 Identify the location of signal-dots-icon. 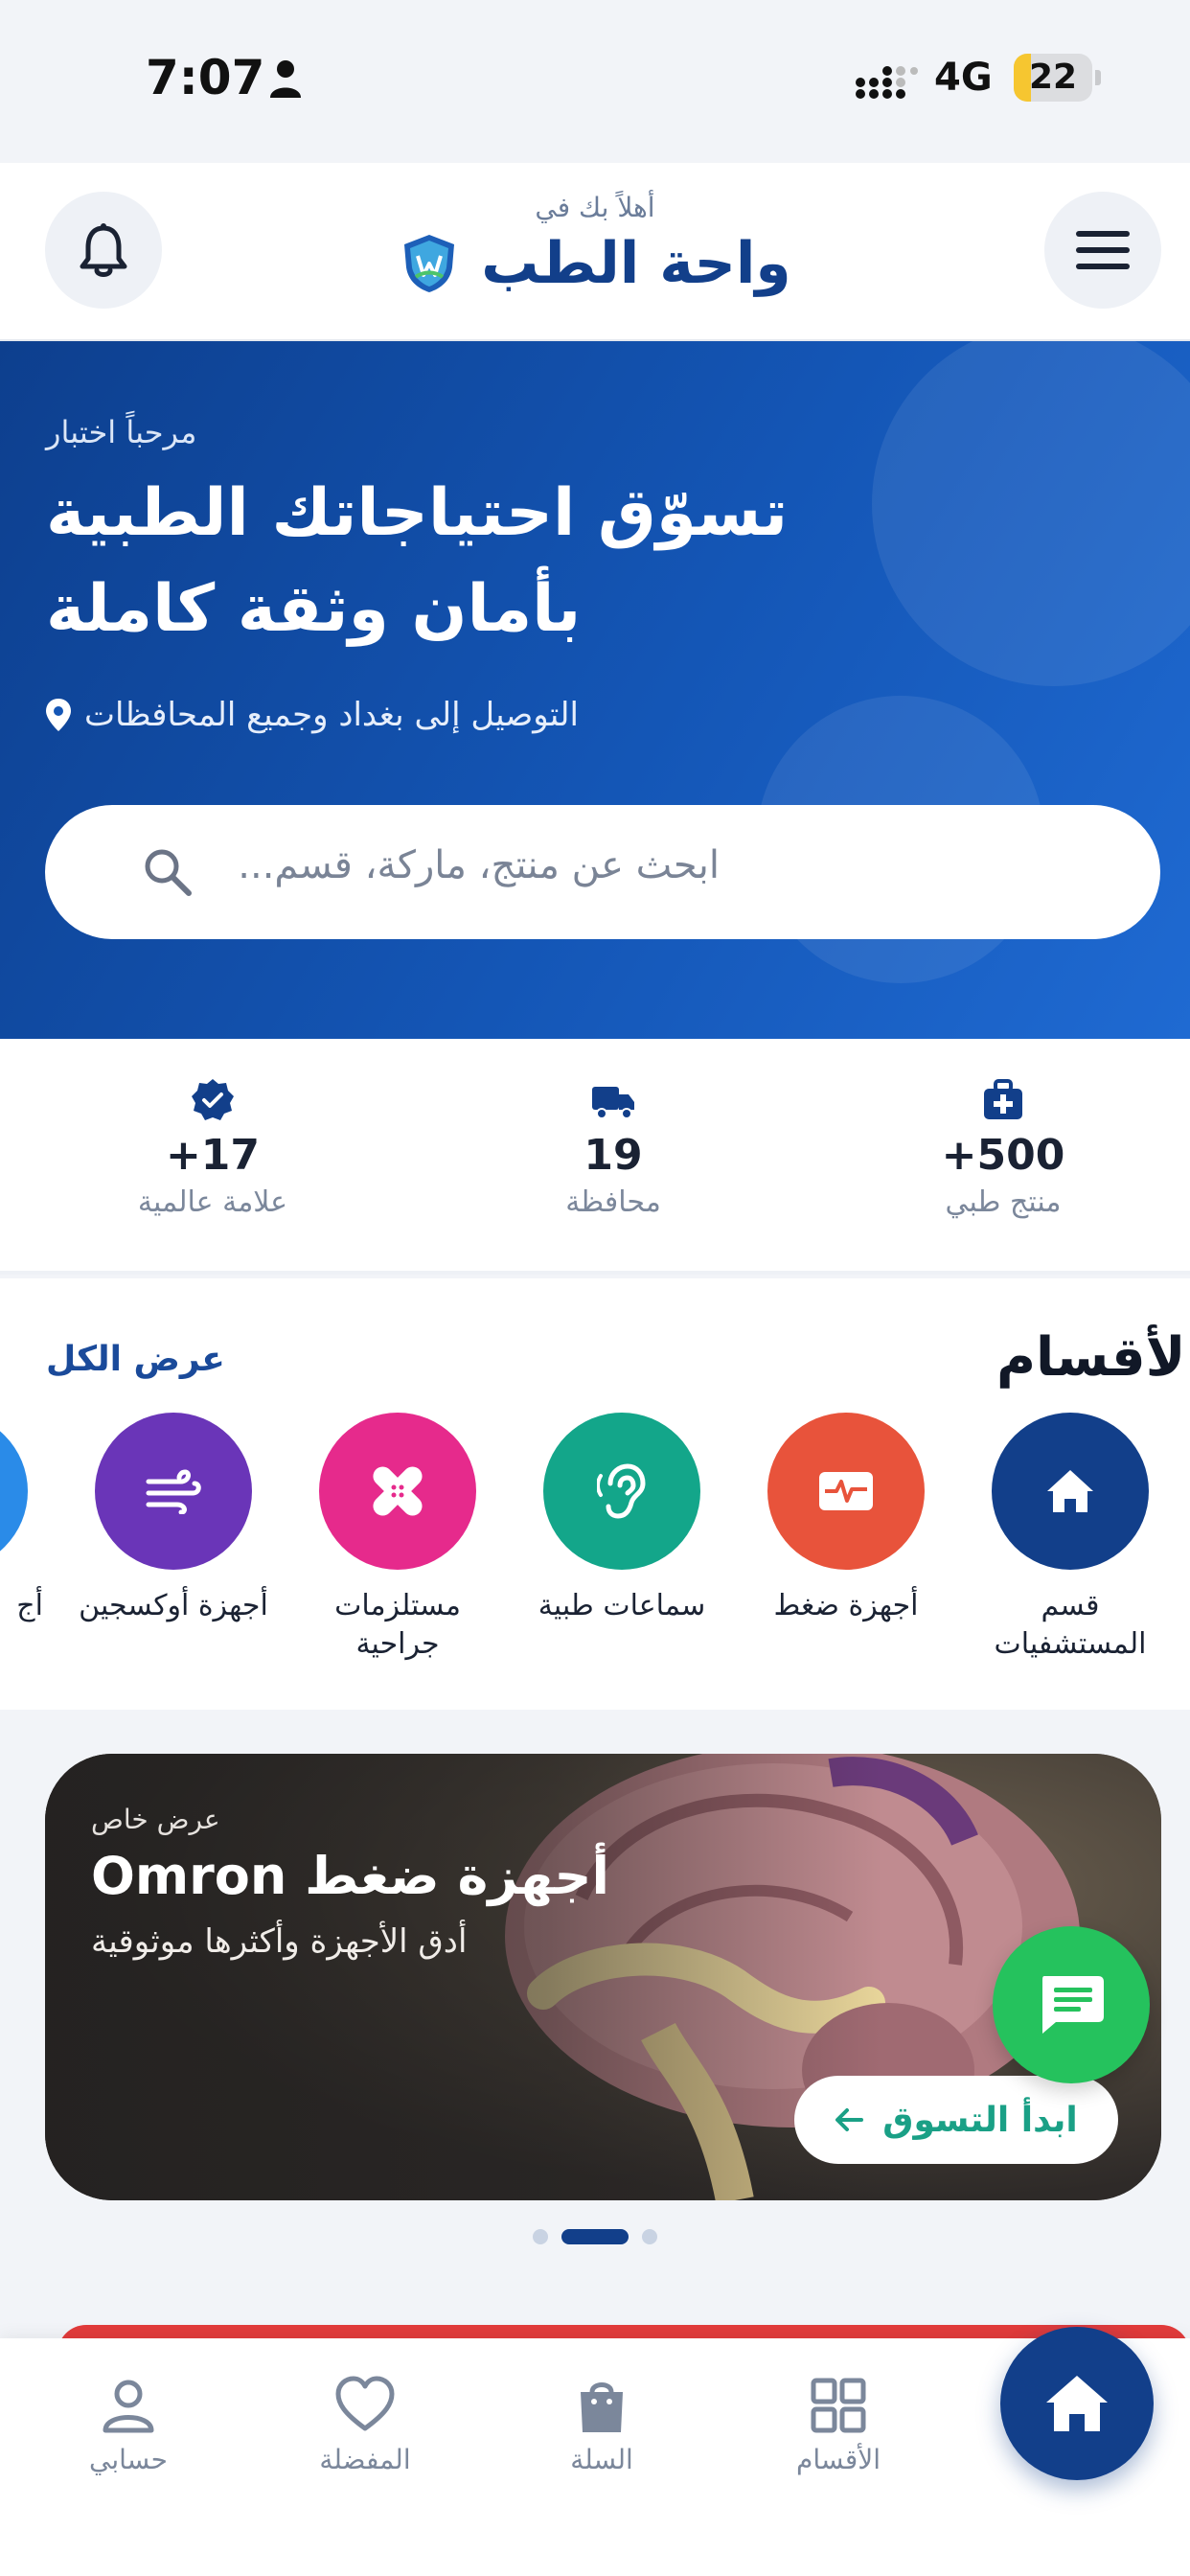
(887, 82).